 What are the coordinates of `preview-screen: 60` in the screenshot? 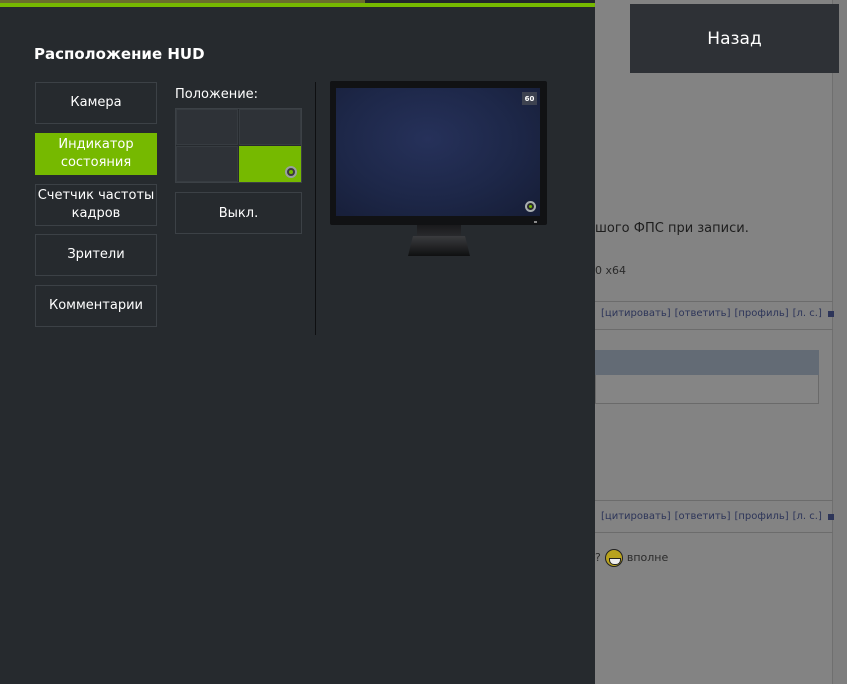 It's located at (438, 152).